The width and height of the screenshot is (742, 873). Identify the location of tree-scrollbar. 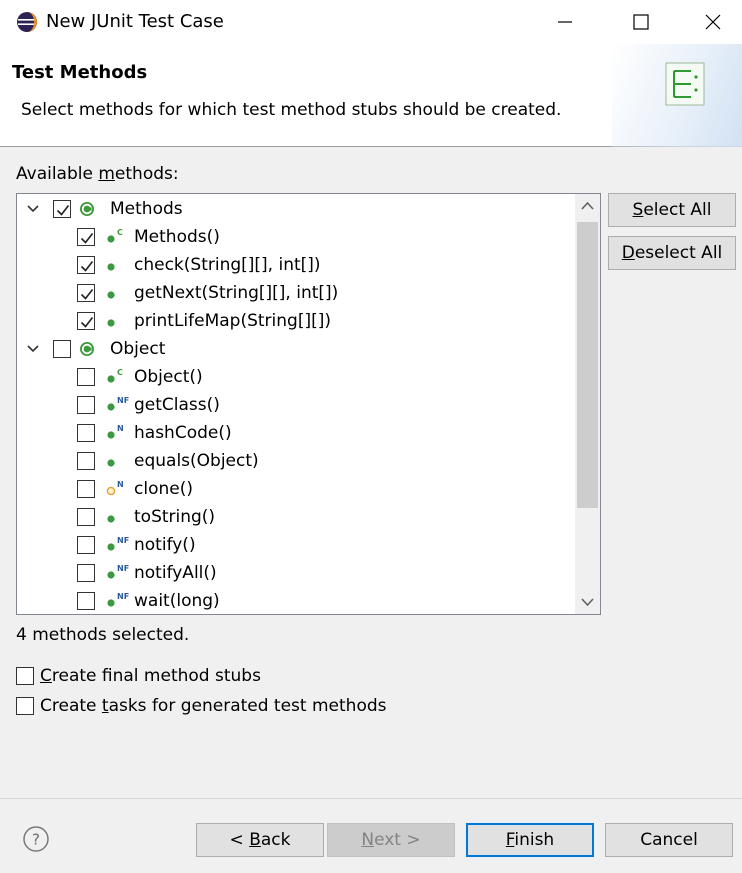
(587, 404).